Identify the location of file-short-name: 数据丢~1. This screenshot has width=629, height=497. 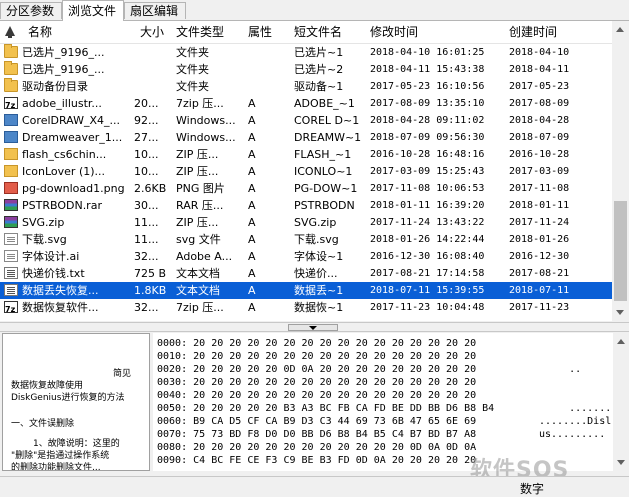
(319, 290).